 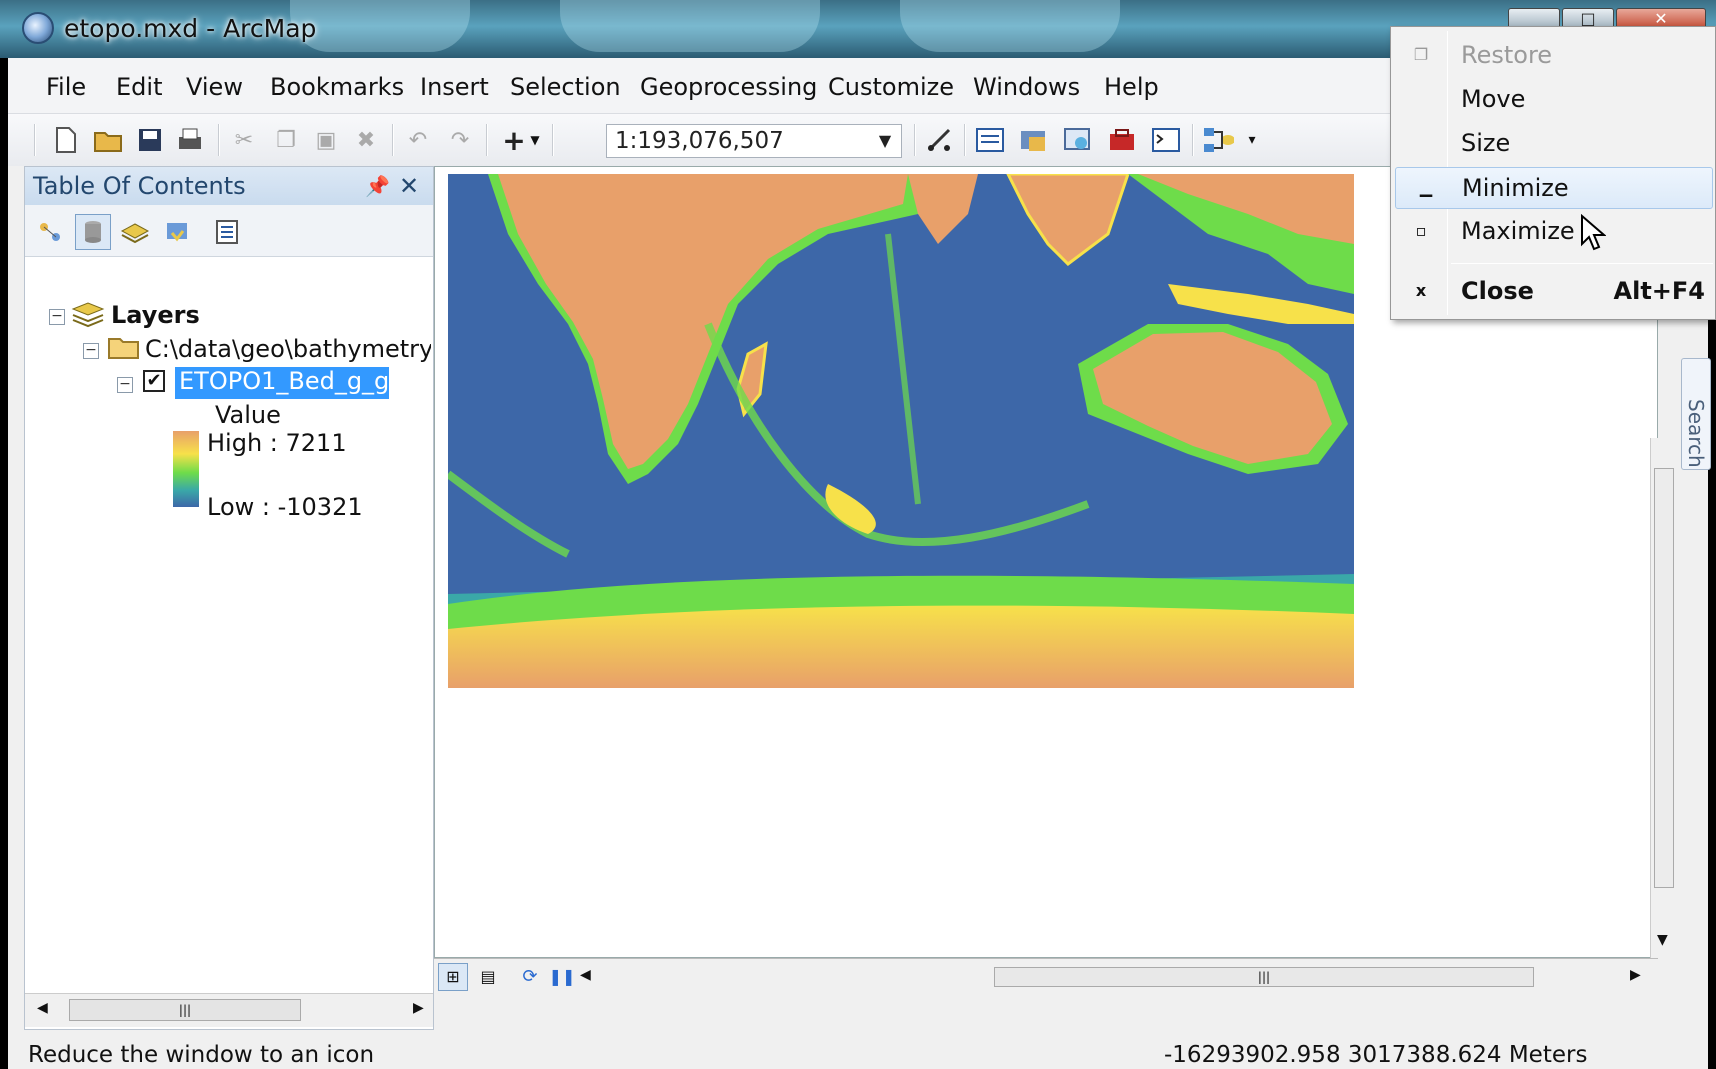 What do you see at coordinates (1507, 55) in the screenshot?
I see `restore-label: Restore` at bounding box center [1507, 55].